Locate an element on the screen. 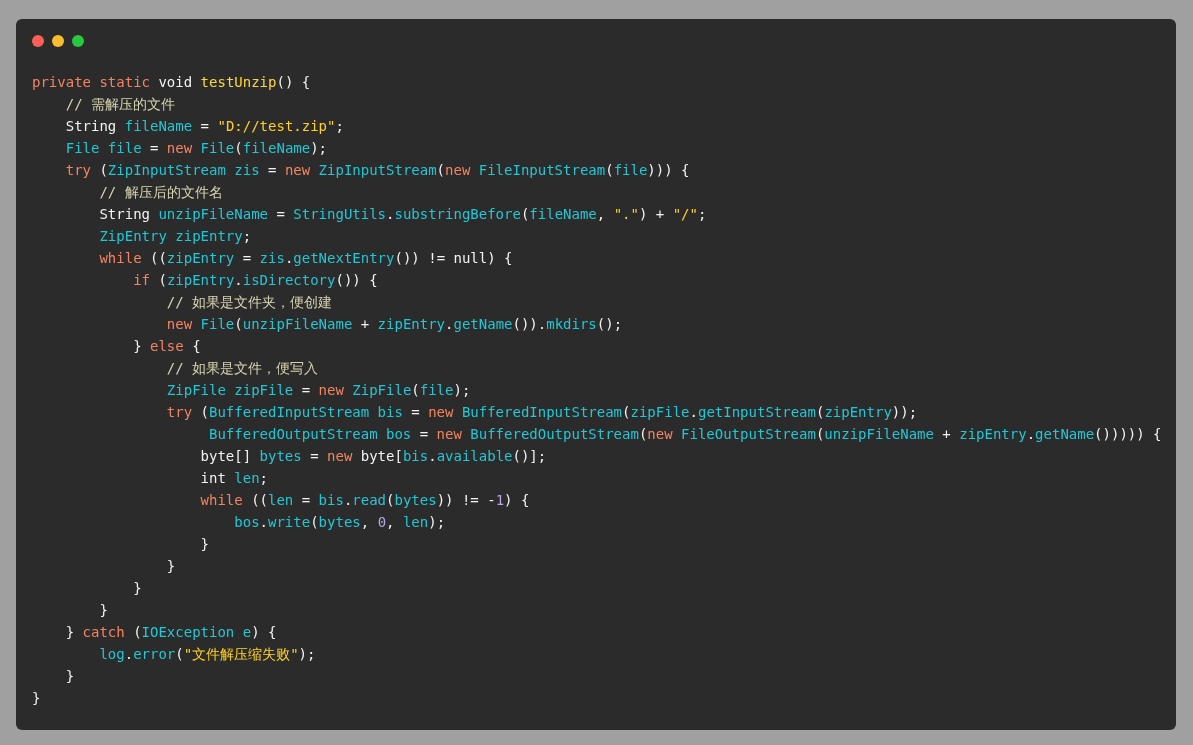  code-line: try (ZipInputStream zis = new ZipInputStream(new FileInputStream(file))) { is located at coordinates (377, 170).